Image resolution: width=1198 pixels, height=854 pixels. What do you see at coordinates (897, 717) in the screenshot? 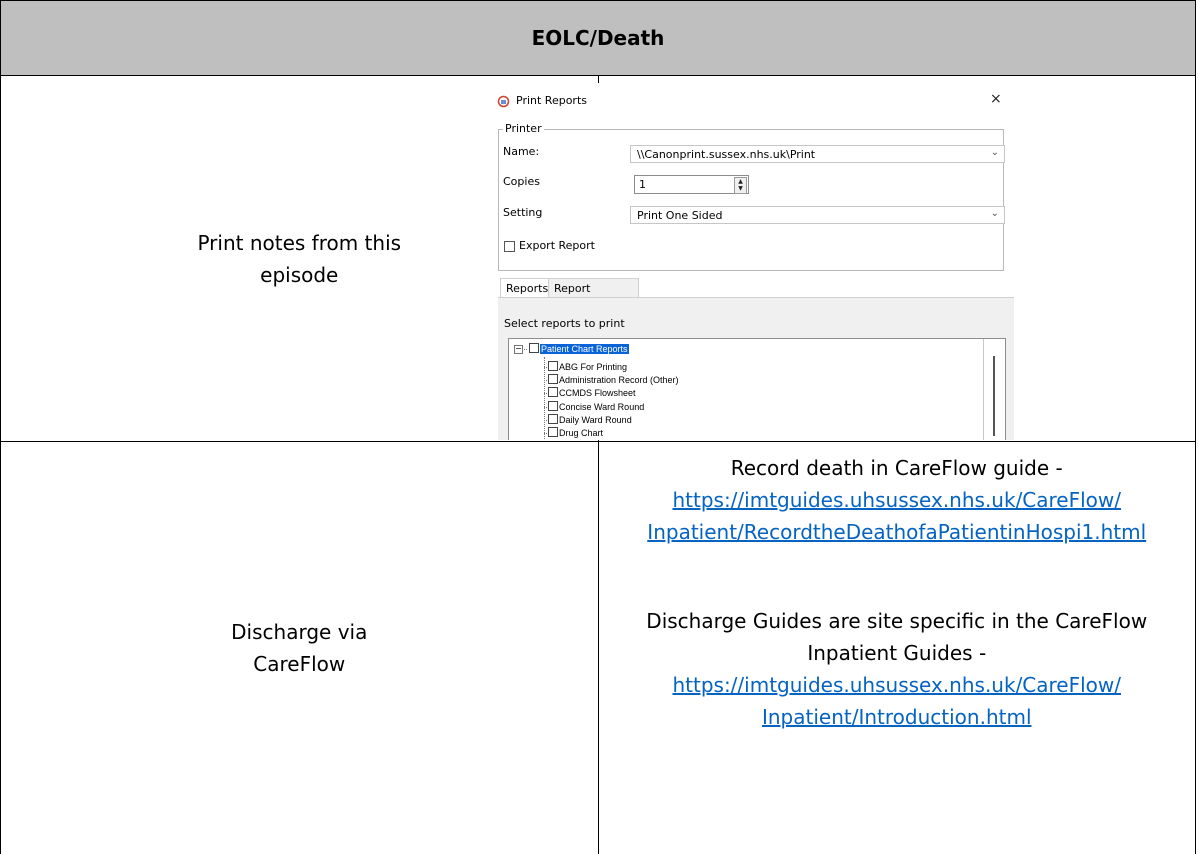
I see `discharge-link-line2: Inpatient/Introduction.html` at bounding box center [897, 717].